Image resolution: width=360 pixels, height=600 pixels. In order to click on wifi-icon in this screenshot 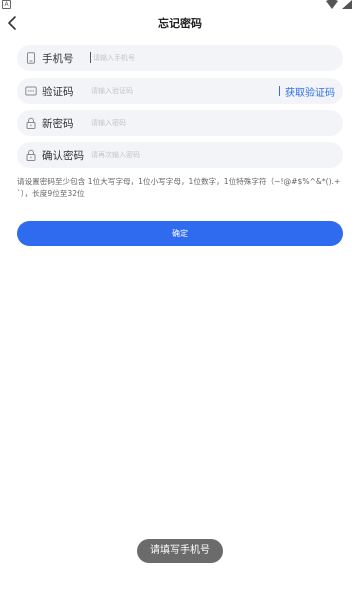, I will do `click(332, 4)`.